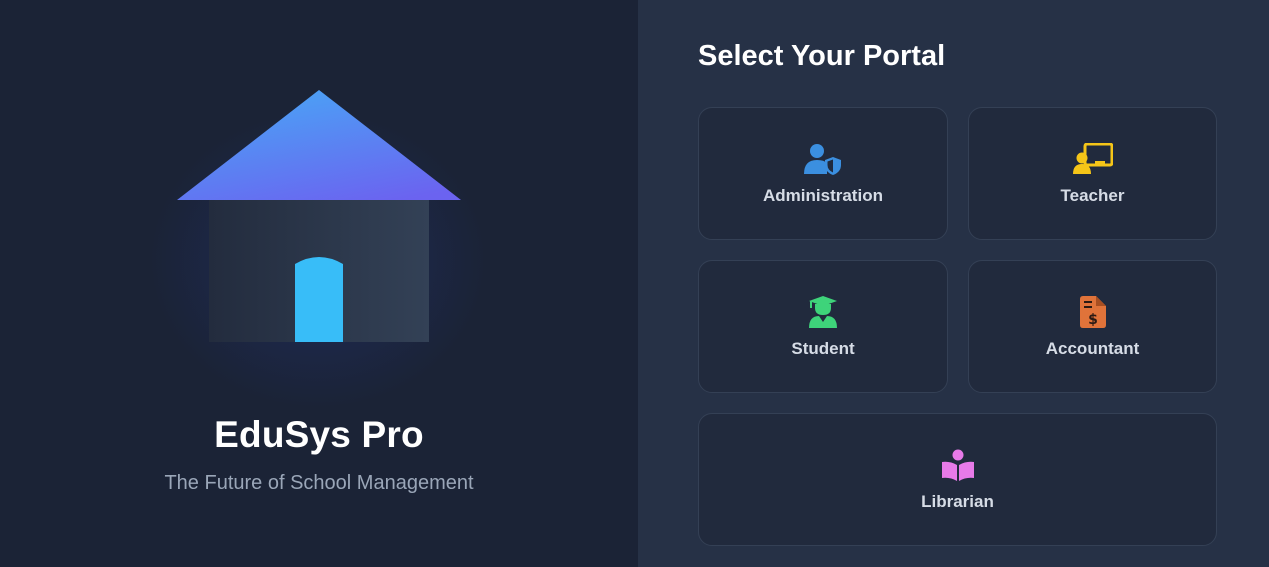 Image resolution: width=1269 pixels, height=567 pixels. I want to click on app-tagline: The Future of School Management, so click(319, 483).